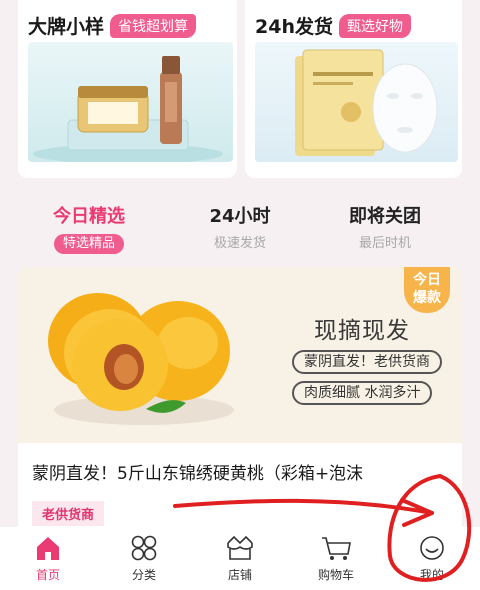  Describe the element at coordinates (66, 27) in the screenshot. I see `promo-card-title: 大牌小样` at that location.